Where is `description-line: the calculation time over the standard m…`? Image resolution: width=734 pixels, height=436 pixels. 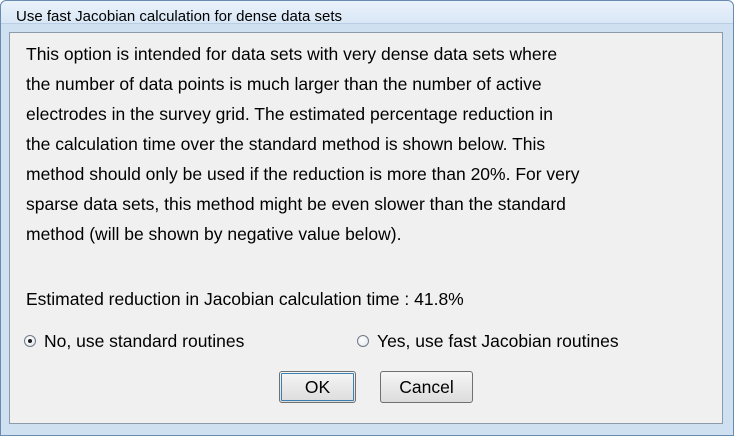
description-line: the calculation time over the standard m… is located at coordinates (286, 144).